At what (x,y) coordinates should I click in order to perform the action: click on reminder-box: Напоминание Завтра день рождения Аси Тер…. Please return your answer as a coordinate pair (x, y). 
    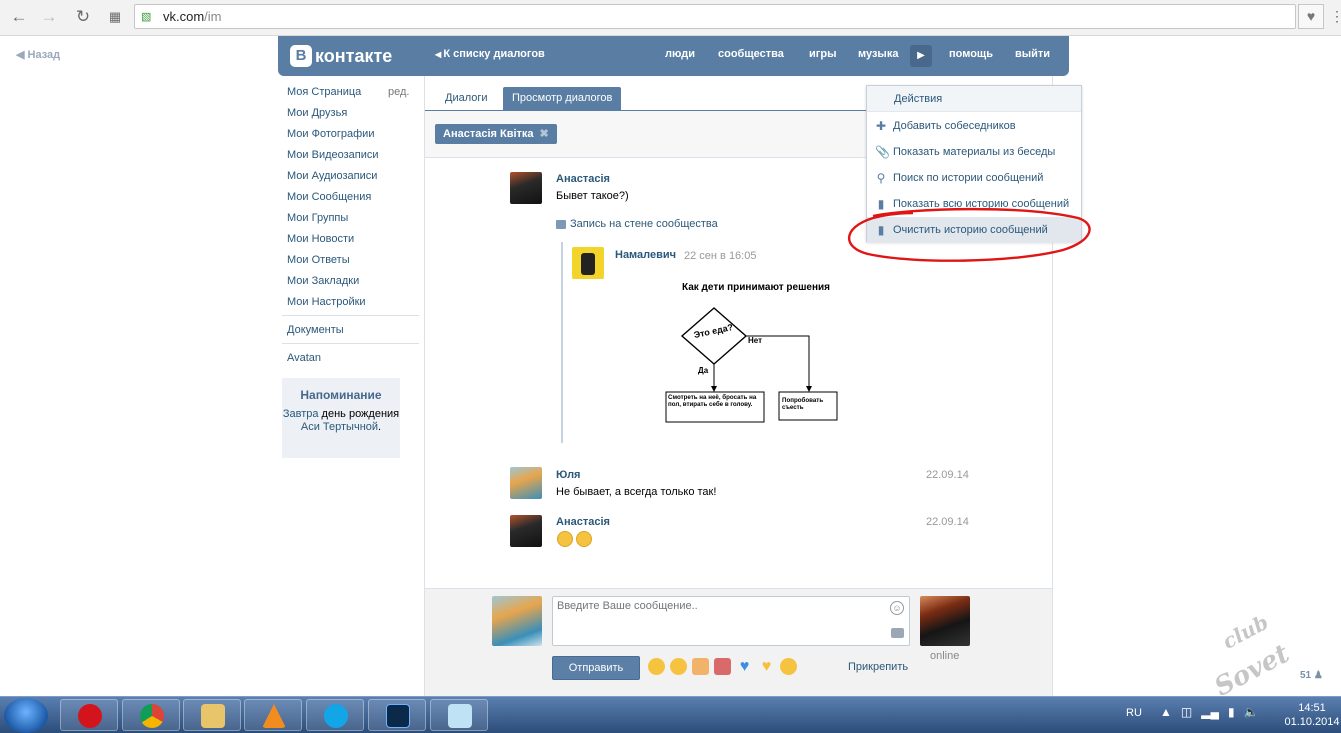
    Looking at the image, I should click on (341, 418).